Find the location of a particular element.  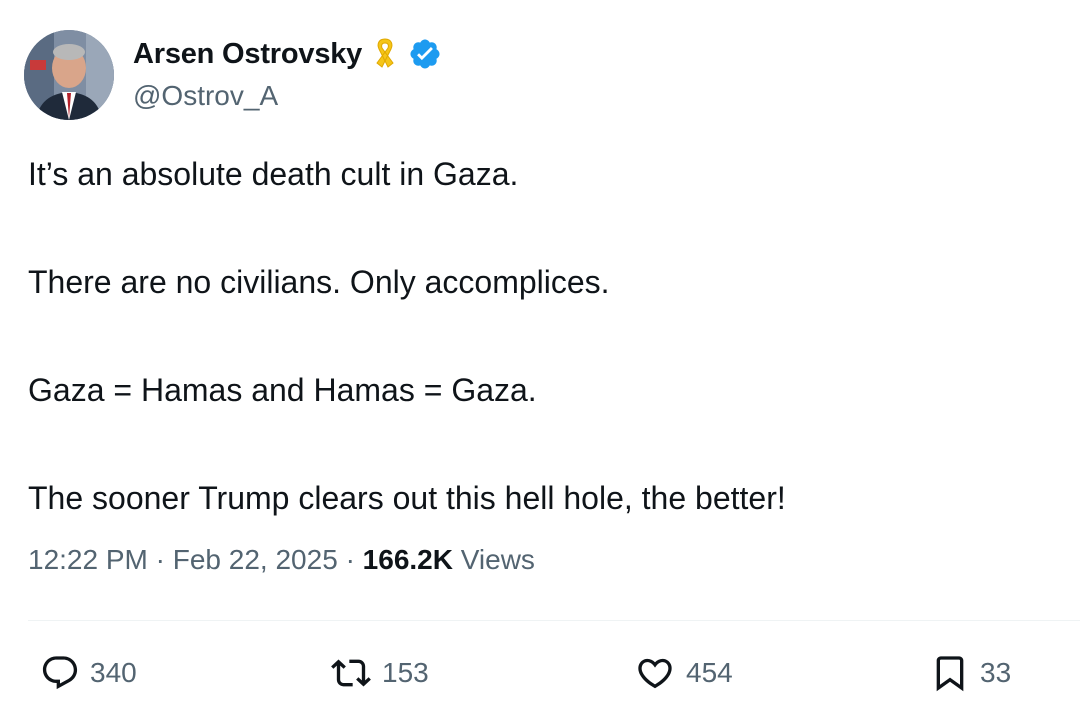

views-label: Views is located at coordinates (497, 559).